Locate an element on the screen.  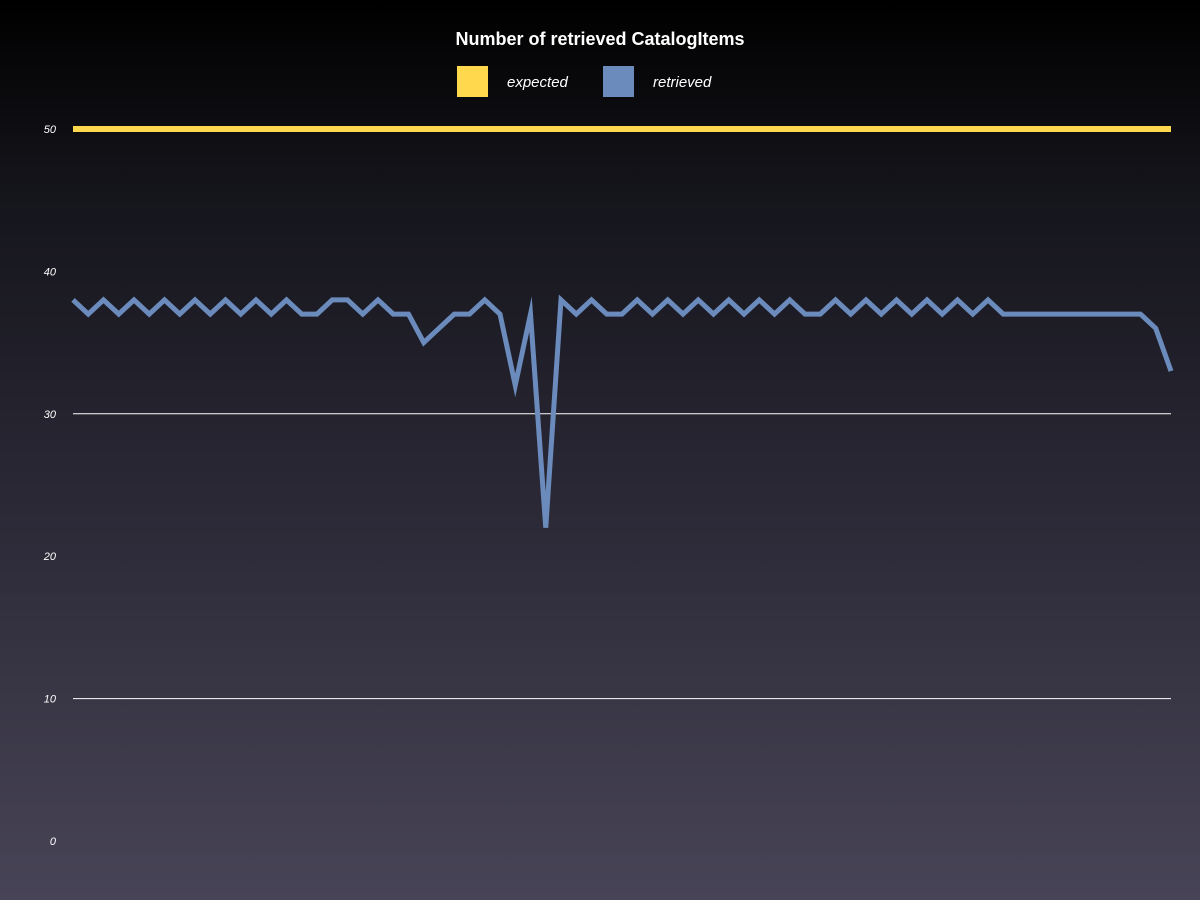
y-tick-label: 20 is located at coordinates (50, 557).